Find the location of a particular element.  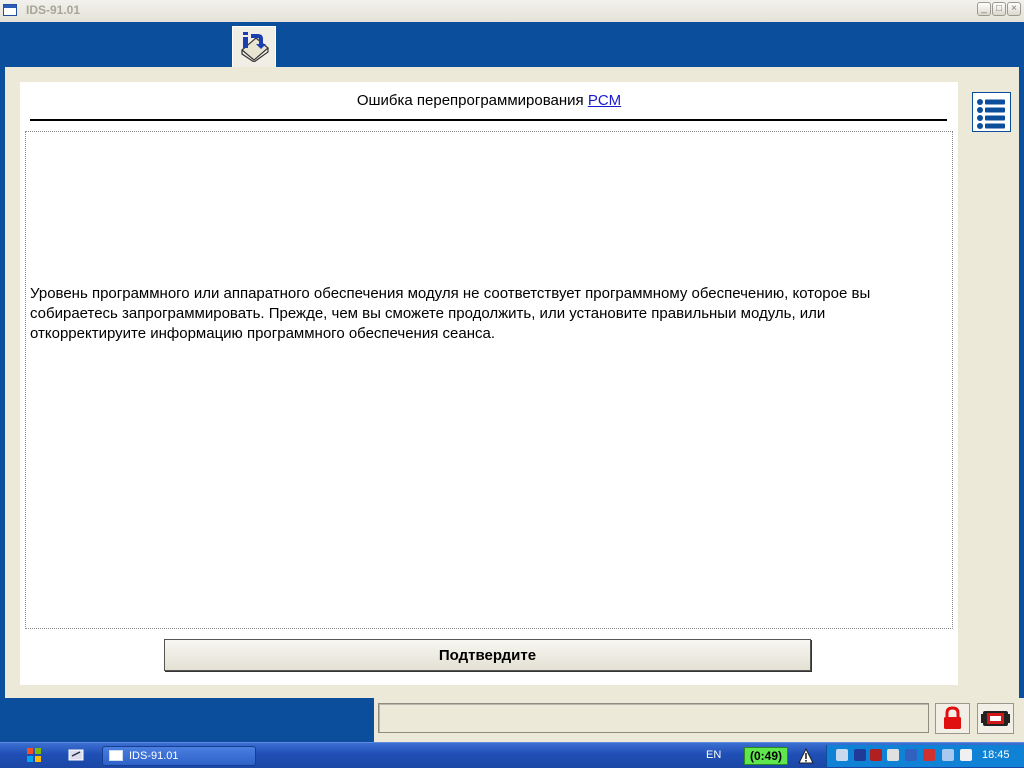

clock: 18:45 is located at coordinates (996, 755).